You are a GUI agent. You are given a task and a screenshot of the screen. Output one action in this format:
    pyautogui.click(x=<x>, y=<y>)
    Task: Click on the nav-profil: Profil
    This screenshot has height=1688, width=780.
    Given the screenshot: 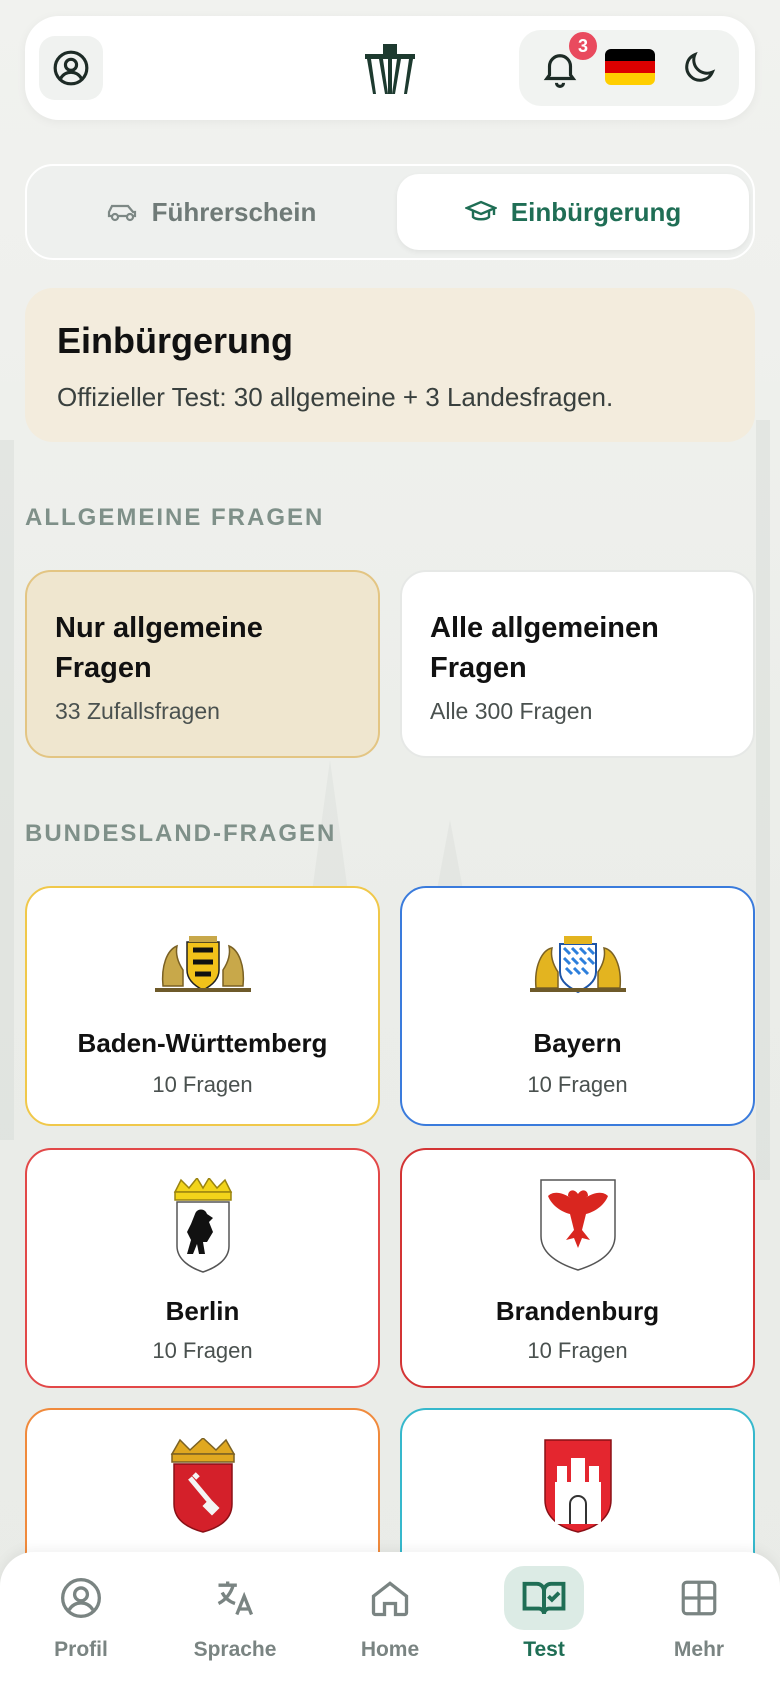 What is the action you would take?
    pyautogui.click(x=81, y=1621)
    